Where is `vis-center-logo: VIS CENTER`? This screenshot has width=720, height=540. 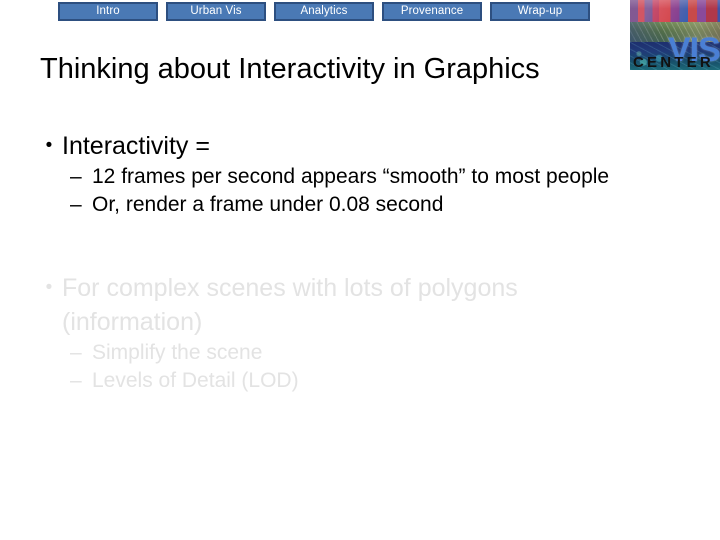
vis-center-logo: VIS CENTER is located at coordinates (675, 35).